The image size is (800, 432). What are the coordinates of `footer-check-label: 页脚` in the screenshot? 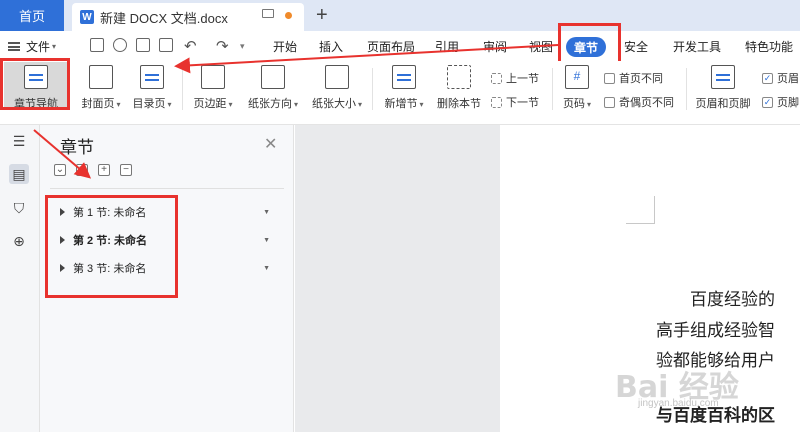 It's located at (788, 103).